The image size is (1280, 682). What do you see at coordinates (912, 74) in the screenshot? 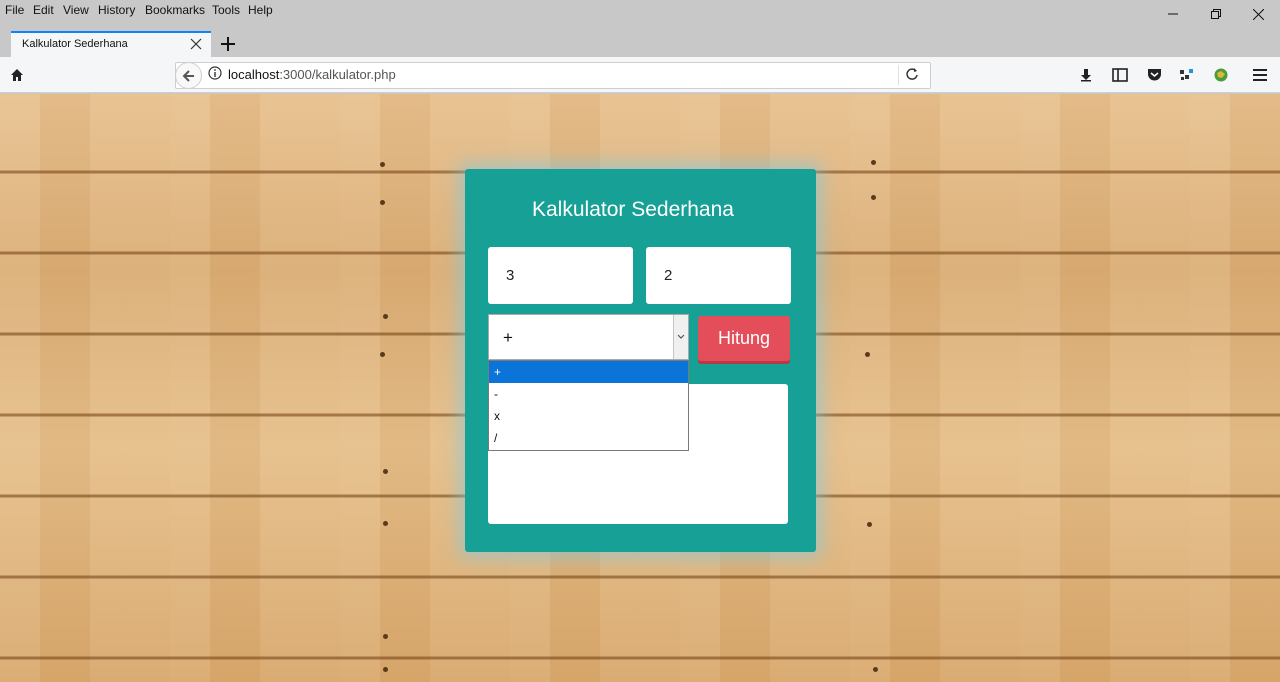
I see `reload-icon` at bounding box center [912, 74].